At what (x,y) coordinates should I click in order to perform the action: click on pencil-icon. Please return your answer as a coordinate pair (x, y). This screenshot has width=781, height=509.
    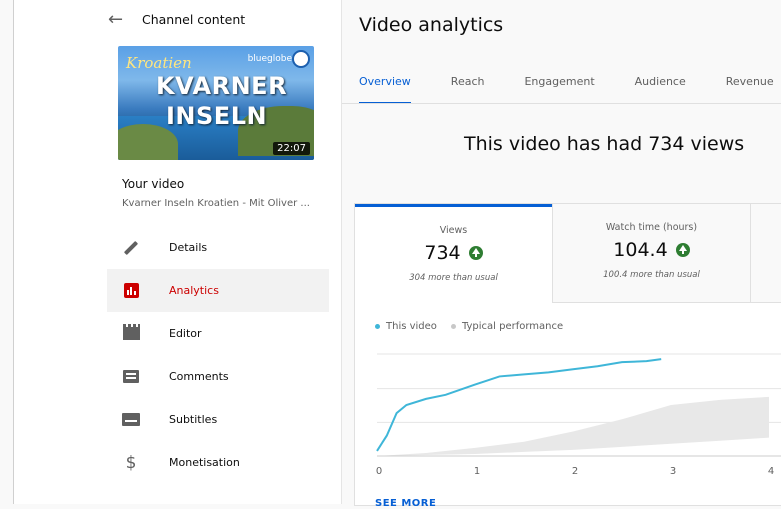
    Looking at the image, I should click on (131, 248).